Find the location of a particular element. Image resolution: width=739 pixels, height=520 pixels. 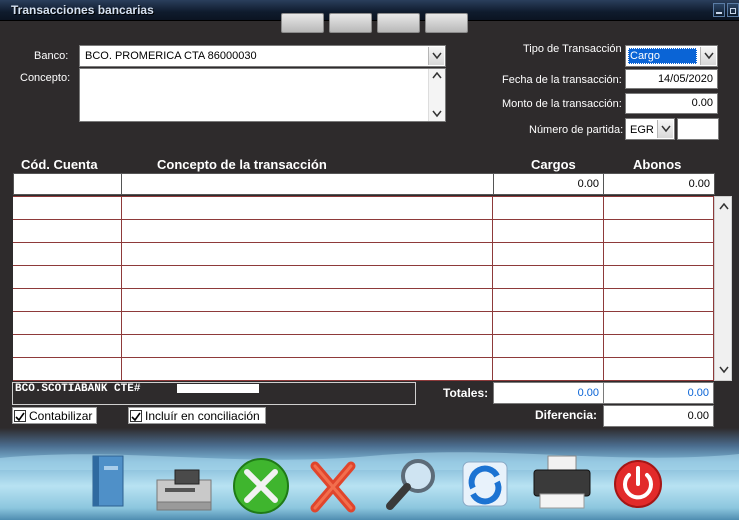

conciliacion-checkbox: Incluír en conciliación is located at coordinates (197, 415).